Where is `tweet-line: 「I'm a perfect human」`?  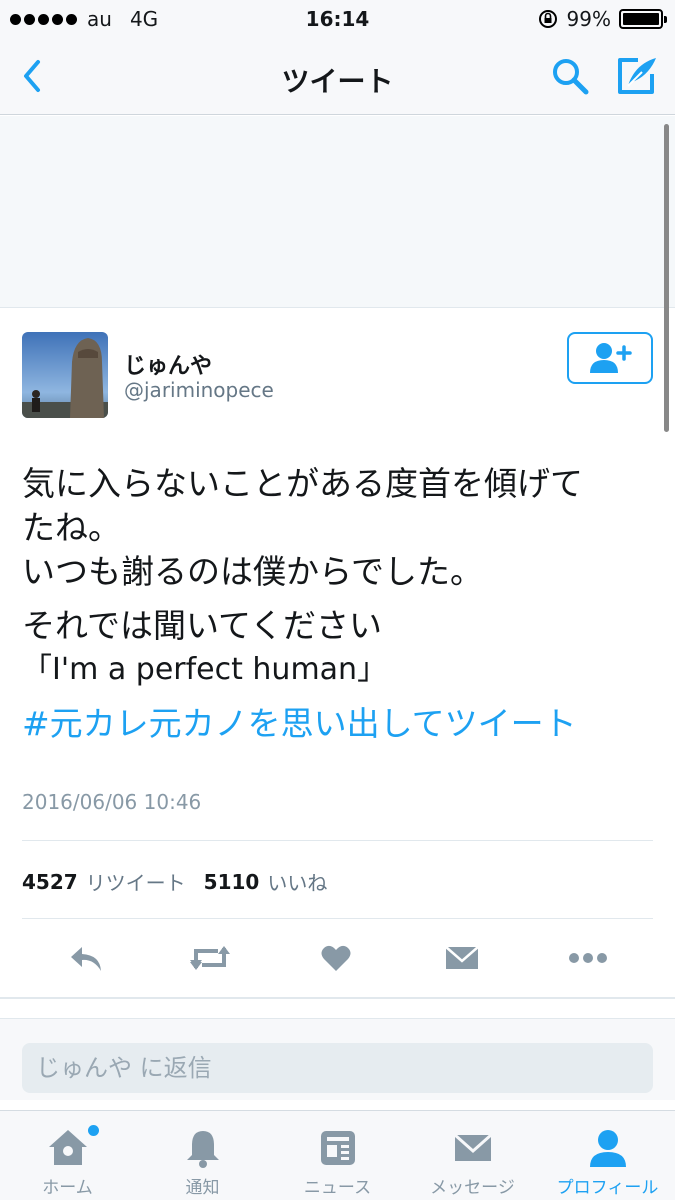 tweet-line: 「I'm a perfect human」 is located at coordinates (205, 669).